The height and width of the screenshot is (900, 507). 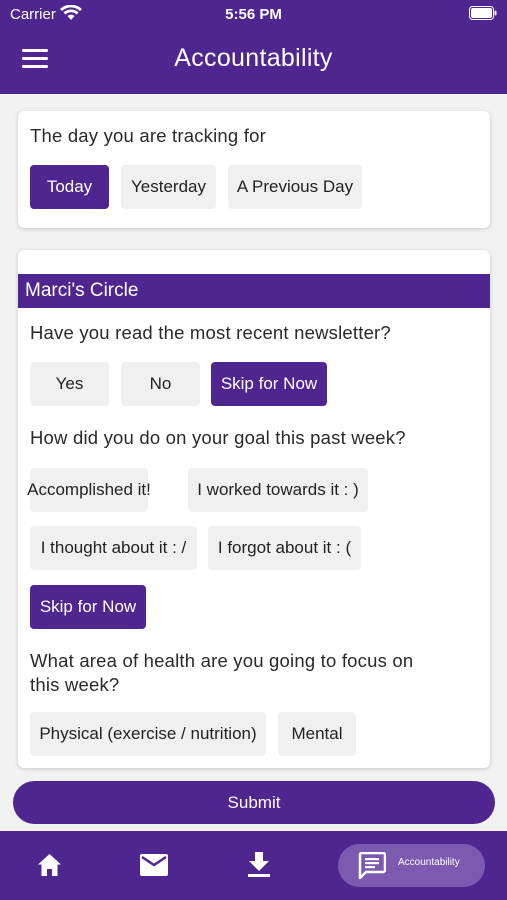 I want to click on home-icon, so click(x=49, y=865).